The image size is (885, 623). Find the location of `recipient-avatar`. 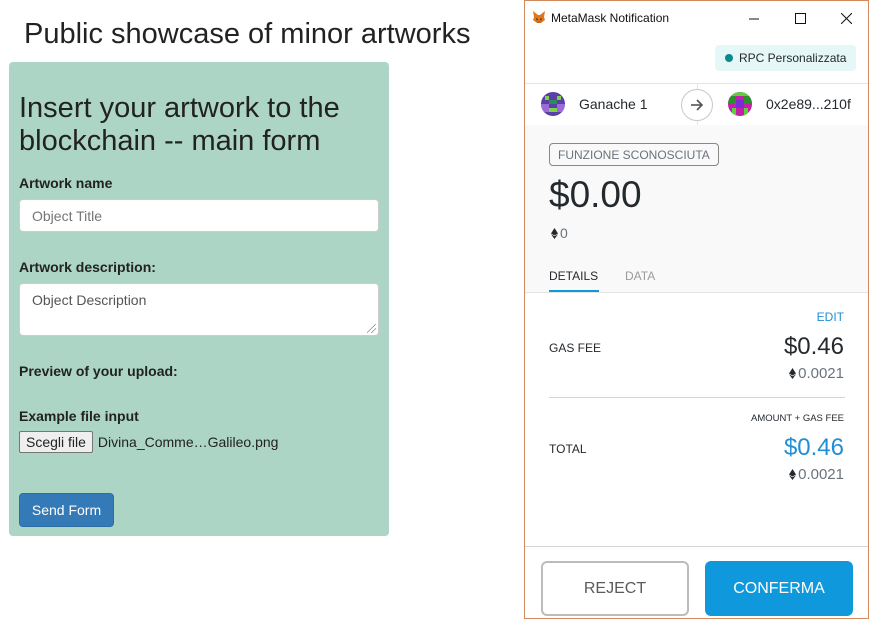

recipient-avatar is located at coordinates (740, 104).